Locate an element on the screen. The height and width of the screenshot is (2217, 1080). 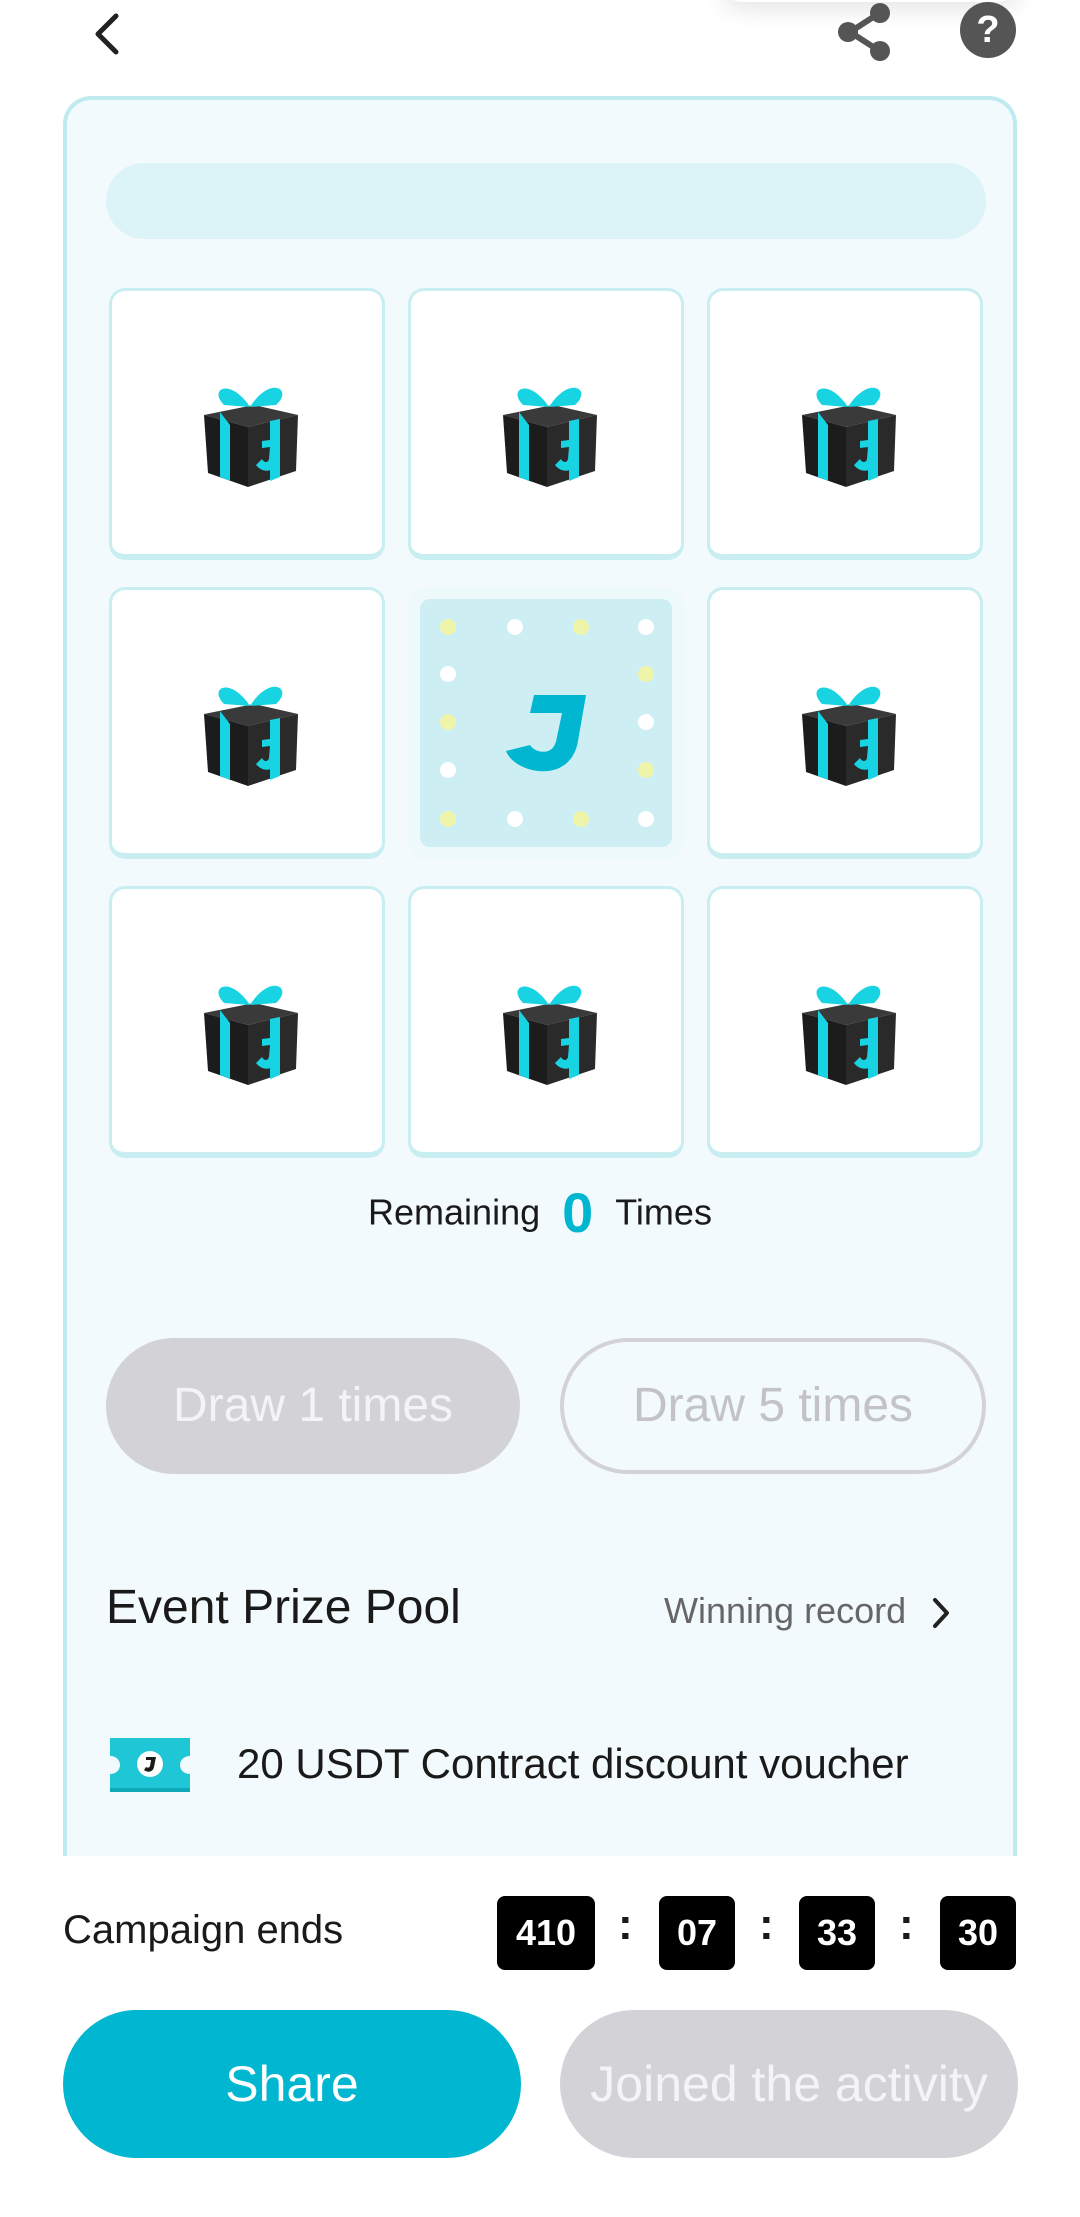
center-inner is located at coordinates (546, 723).